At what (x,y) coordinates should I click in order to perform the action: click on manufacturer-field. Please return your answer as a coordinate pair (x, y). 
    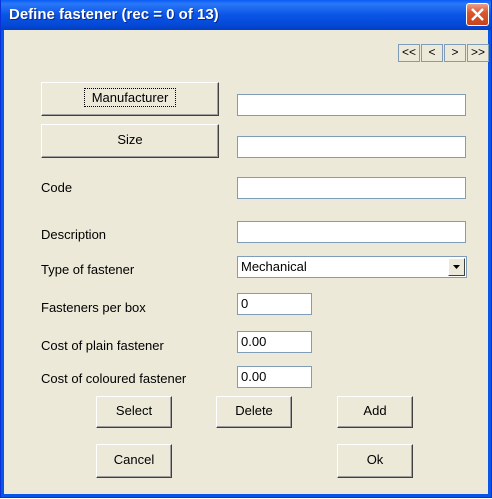
    Looking at the image, I should click on (351, 105).